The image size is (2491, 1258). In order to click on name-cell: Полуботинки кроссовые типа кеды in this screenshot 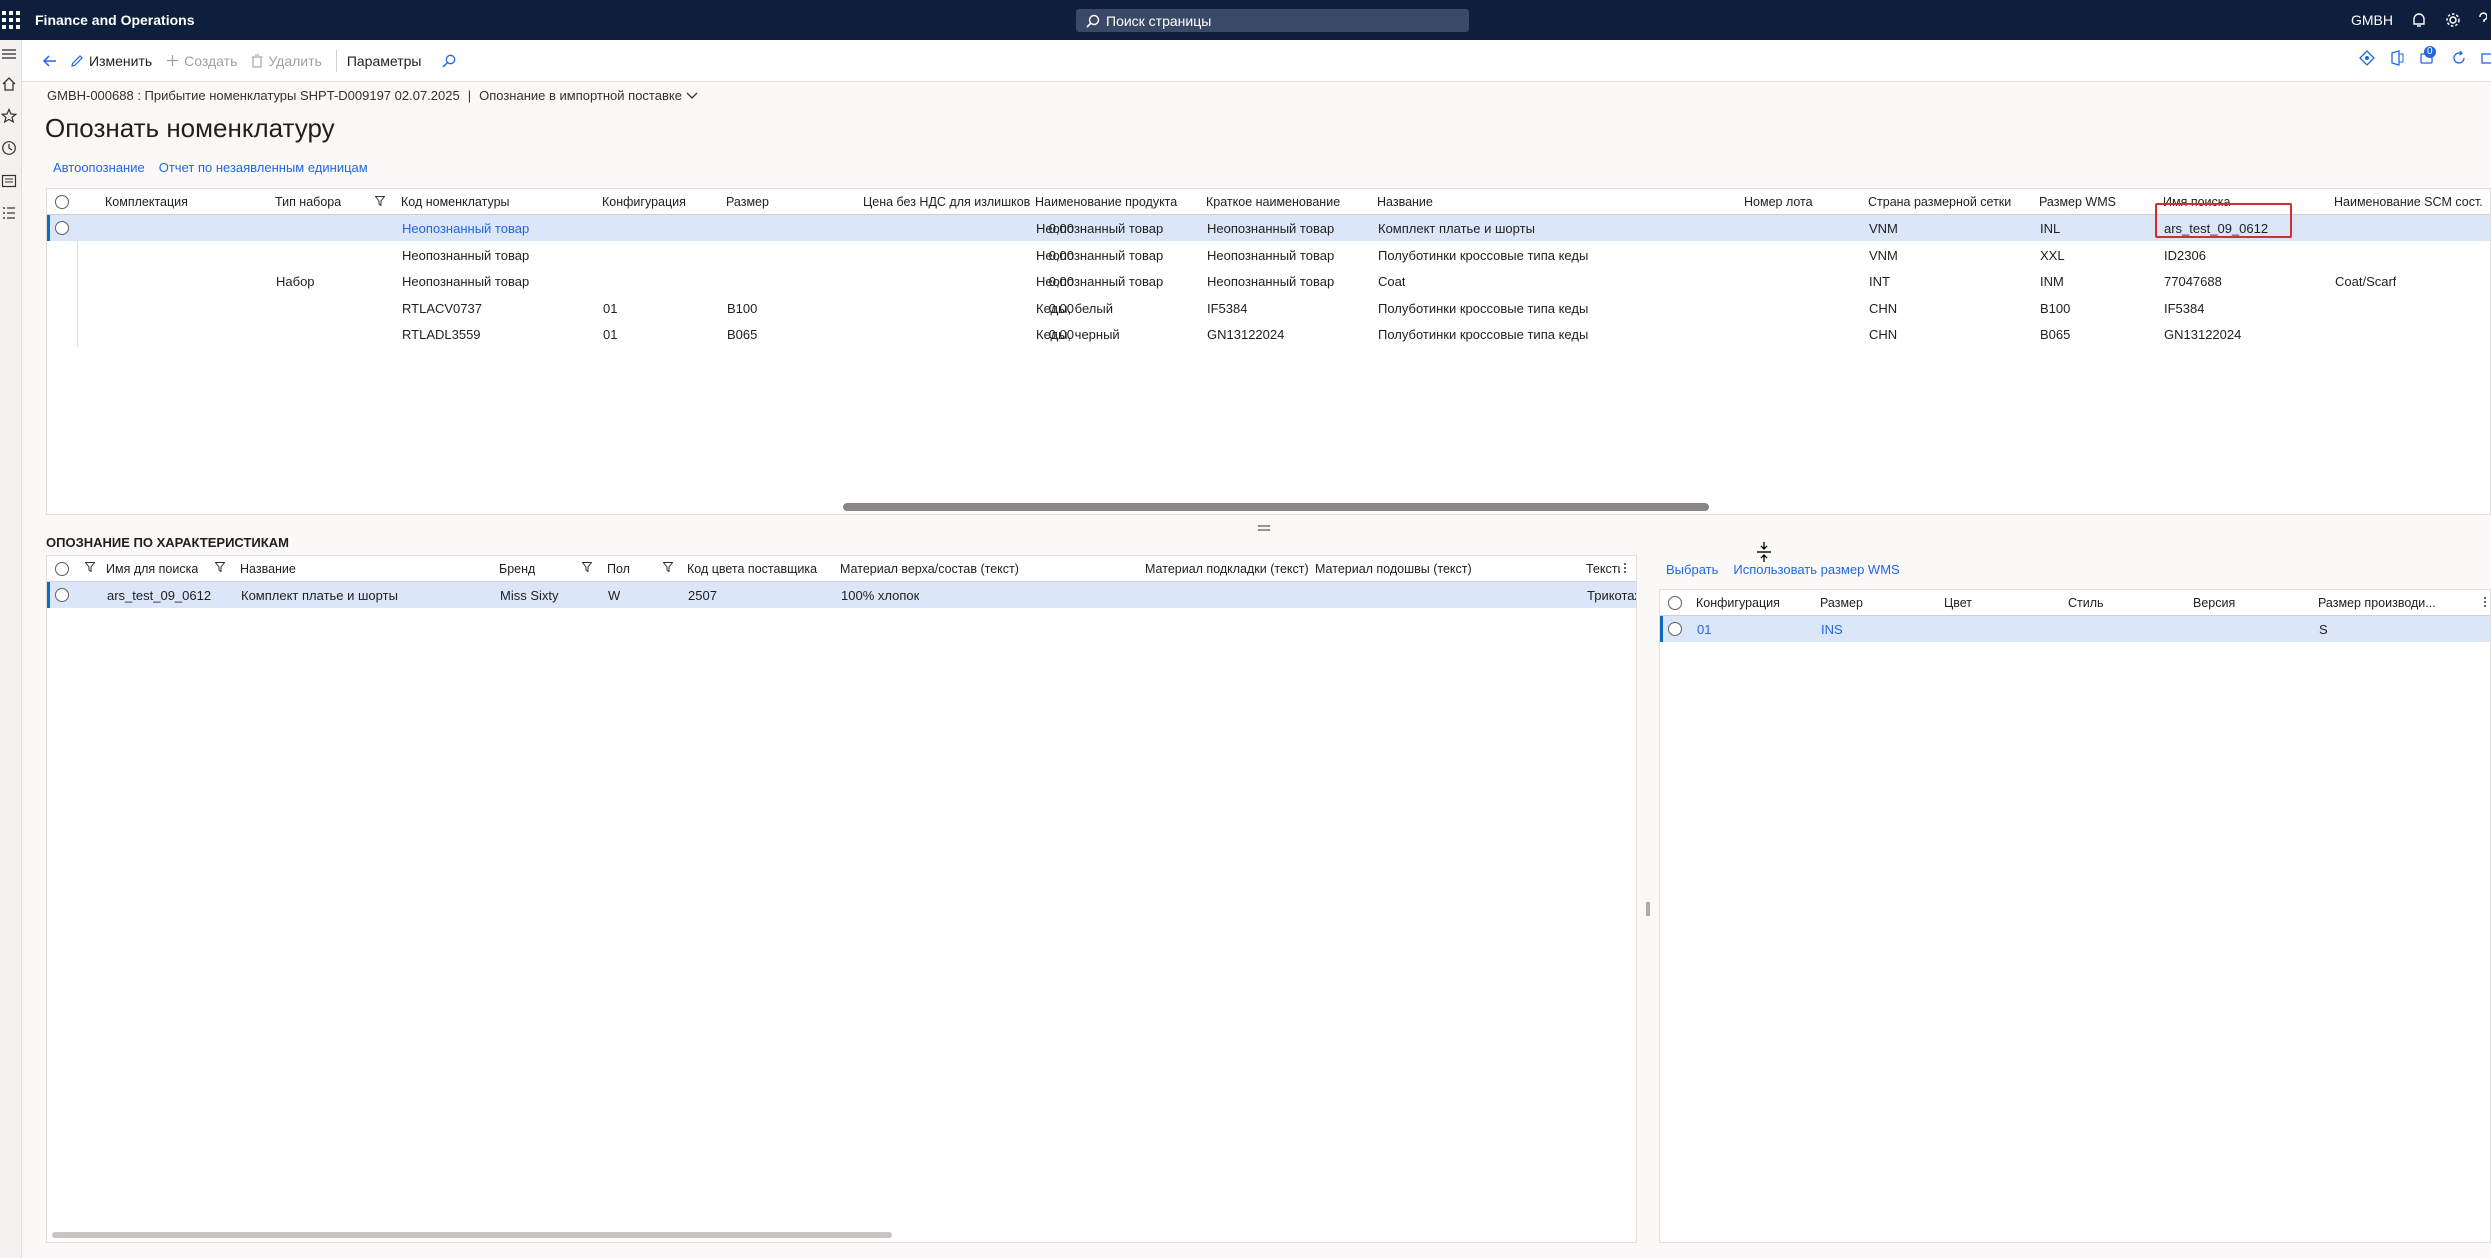, I will do `click(1483, 308)`.